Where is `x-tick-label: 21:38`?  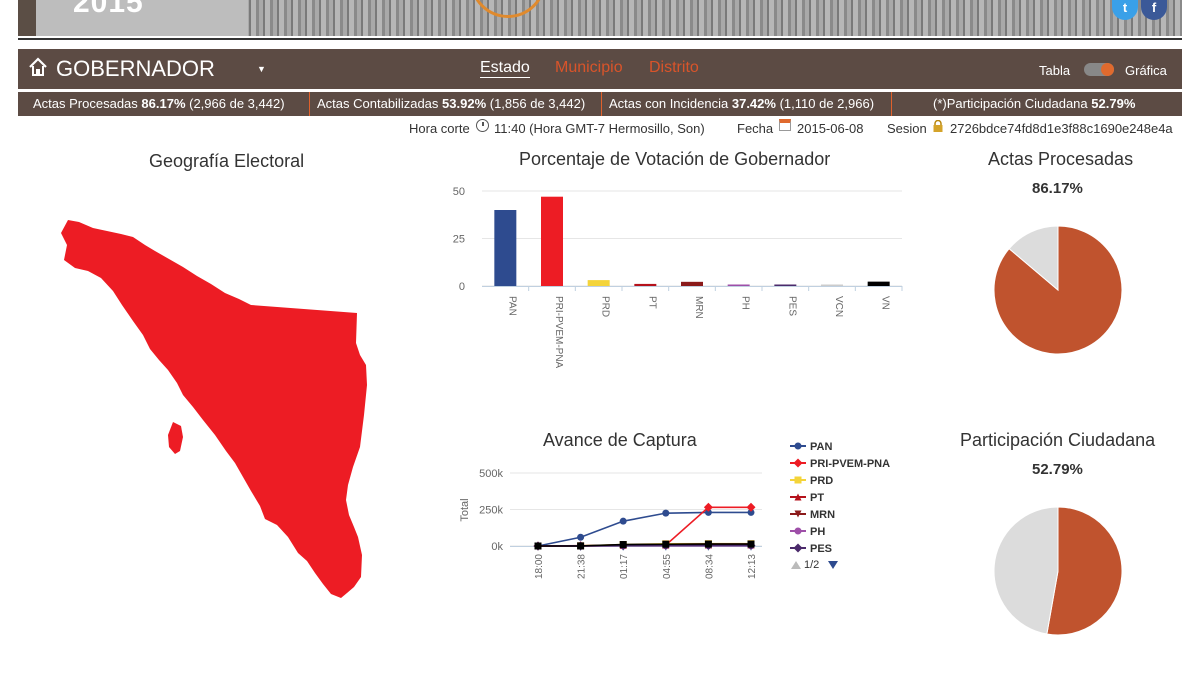 x-tick-label: 21:38 is located at coordinates (582, 566).